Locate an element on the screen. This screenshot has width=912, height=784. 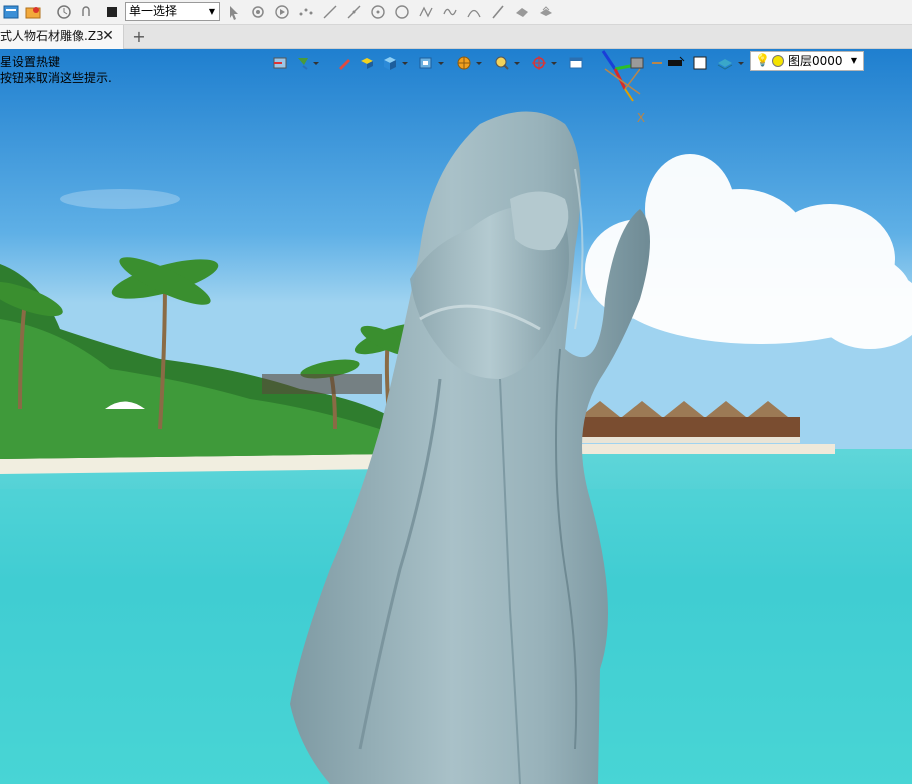
spline-icon is located at coordinates (450, 12).